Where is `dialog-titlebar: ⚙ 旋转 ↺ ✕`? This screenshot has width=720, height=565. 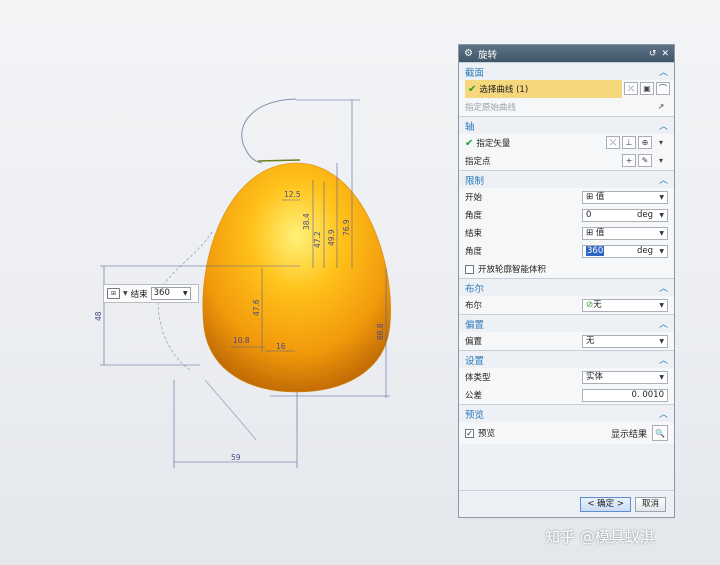 dialog-titlebar: ⚙ 旋转 ↺ ✕ is located at coordinates (566, 53).